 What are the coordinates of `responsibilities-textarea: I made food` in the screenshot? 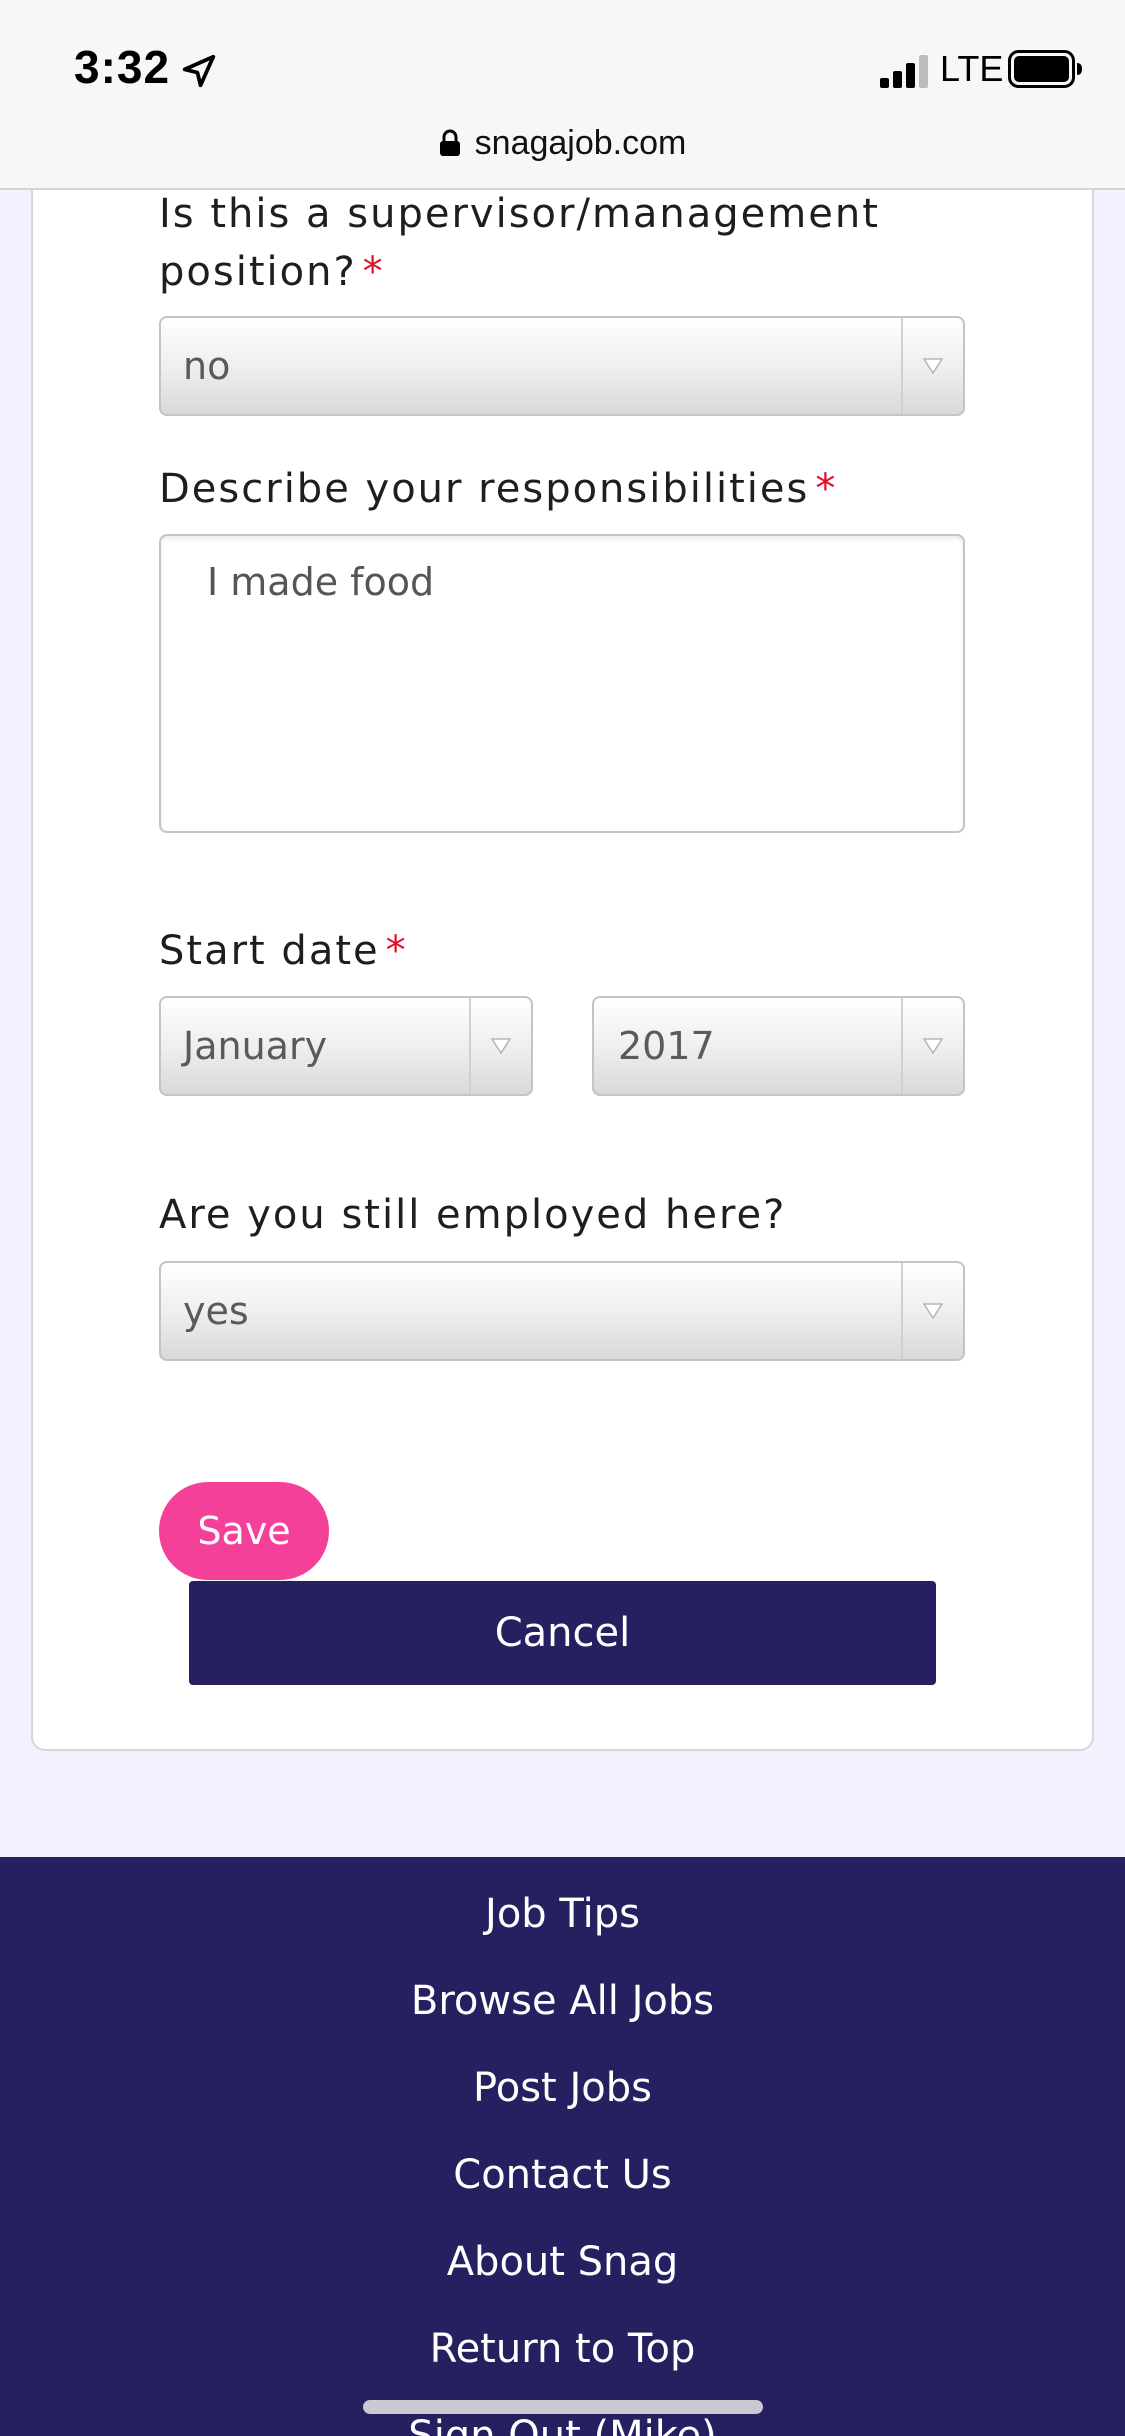 It's located at (562, 683).